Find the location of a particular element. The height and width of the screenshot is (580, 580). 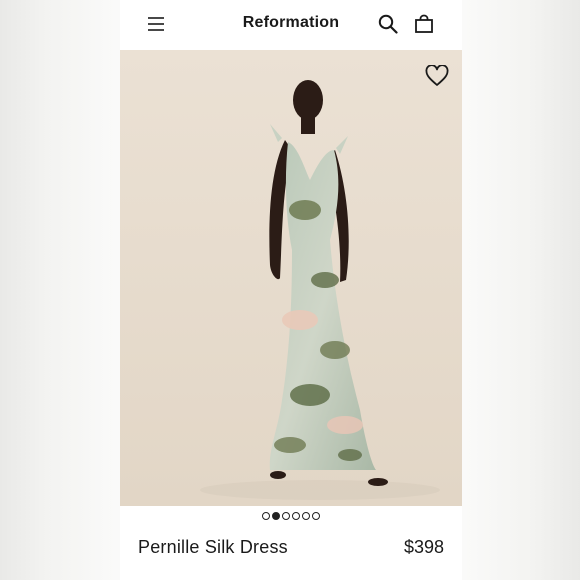

product-name: Pernille Silk Dress is located at coordinates (213, 547).